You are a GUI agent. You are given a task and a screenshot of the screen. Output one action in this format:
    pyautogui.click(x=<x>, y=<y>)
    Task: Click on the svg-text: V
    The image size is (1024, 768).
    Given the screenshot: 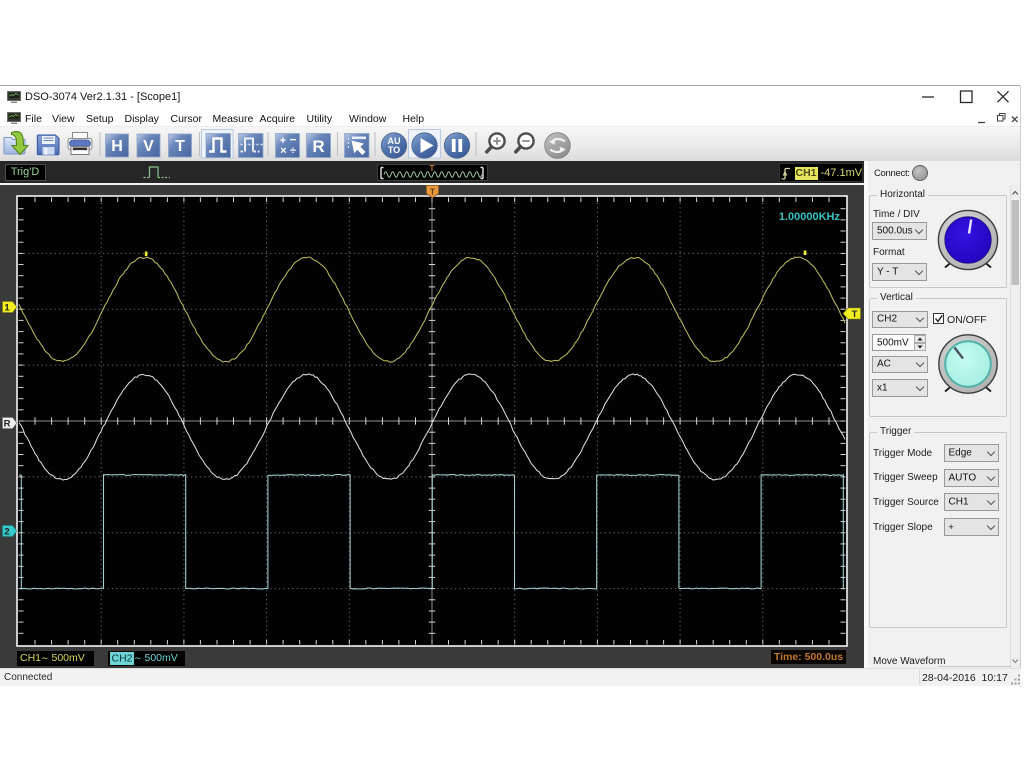 What is the action you would take?
    pyautogui.click(x=148, y=146)
    